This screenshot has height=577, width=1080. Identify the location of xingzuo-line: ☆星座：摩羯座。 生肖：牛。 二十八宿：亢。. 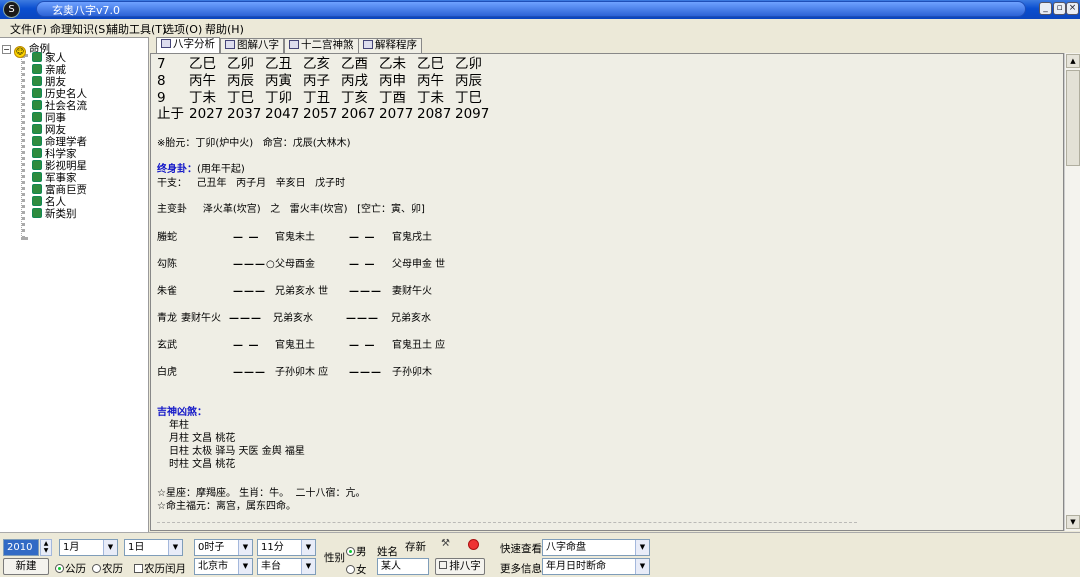
(261, 493).